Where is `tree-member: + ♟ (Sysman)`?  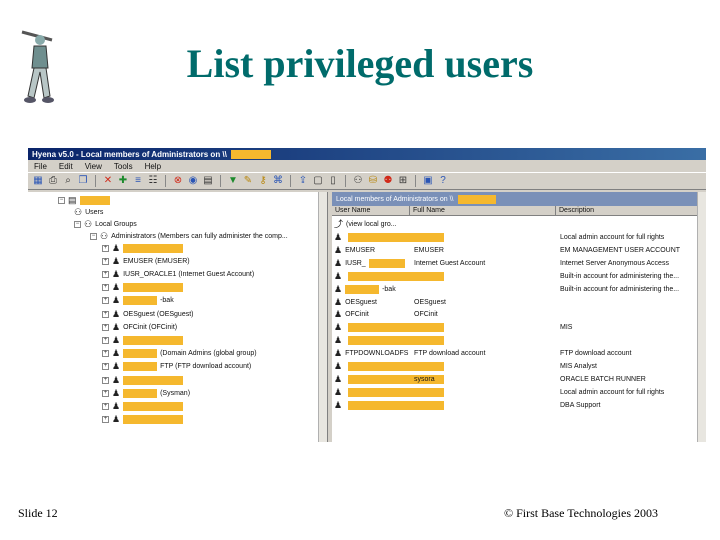 tree-member: + ♟ (Sysman) is located at coordinates (146, 393).